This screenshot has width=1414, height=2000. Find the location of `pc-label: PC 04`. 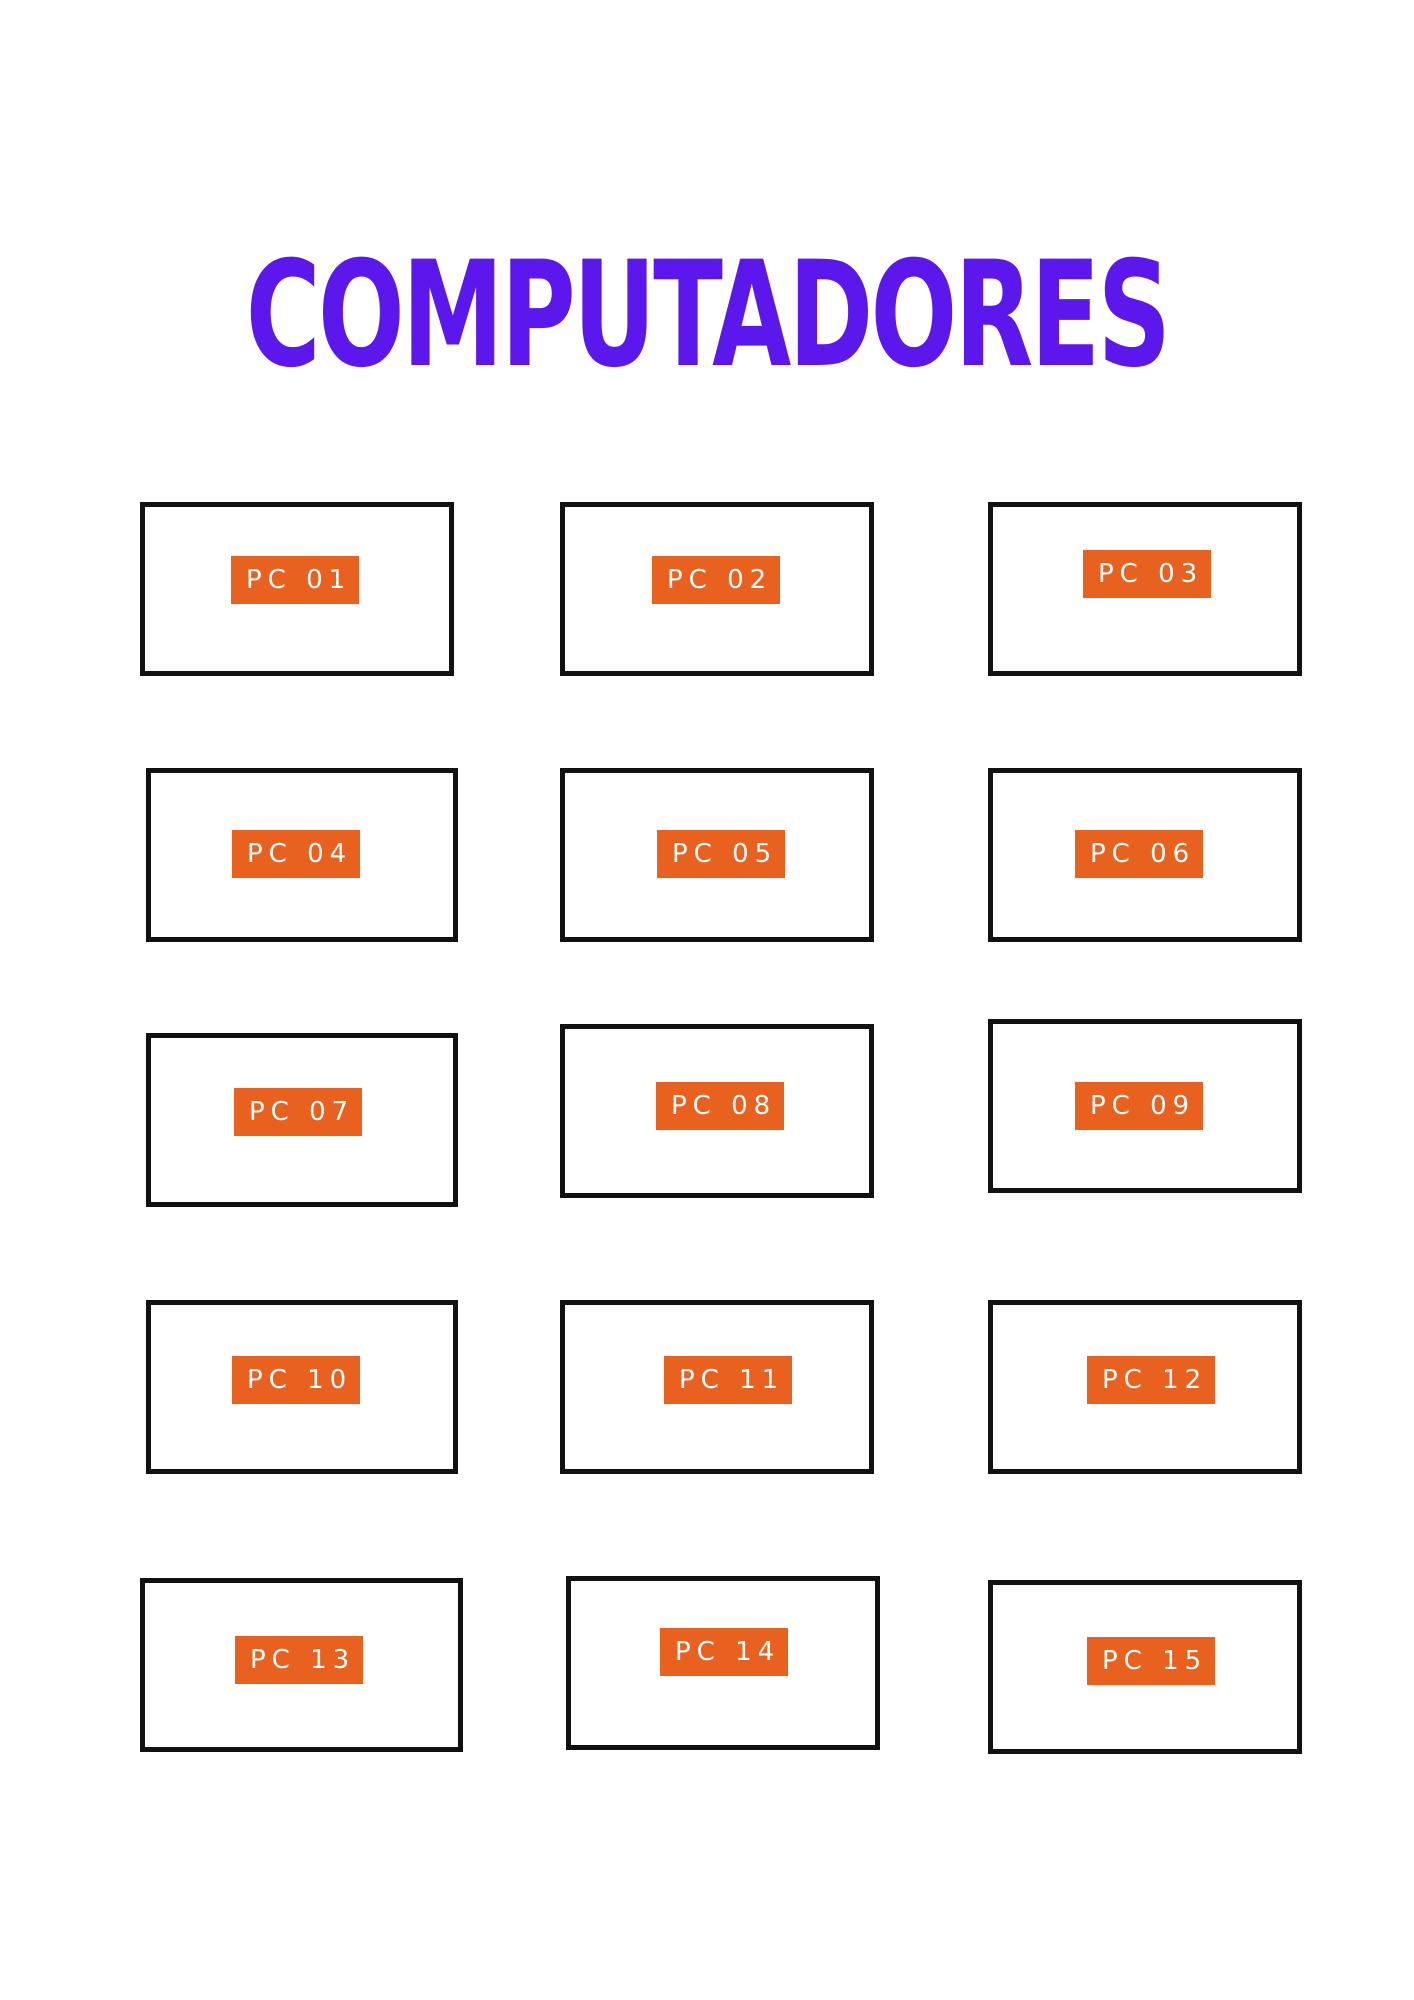

pc-label: PC 04 is located at coordinates (296, 854).